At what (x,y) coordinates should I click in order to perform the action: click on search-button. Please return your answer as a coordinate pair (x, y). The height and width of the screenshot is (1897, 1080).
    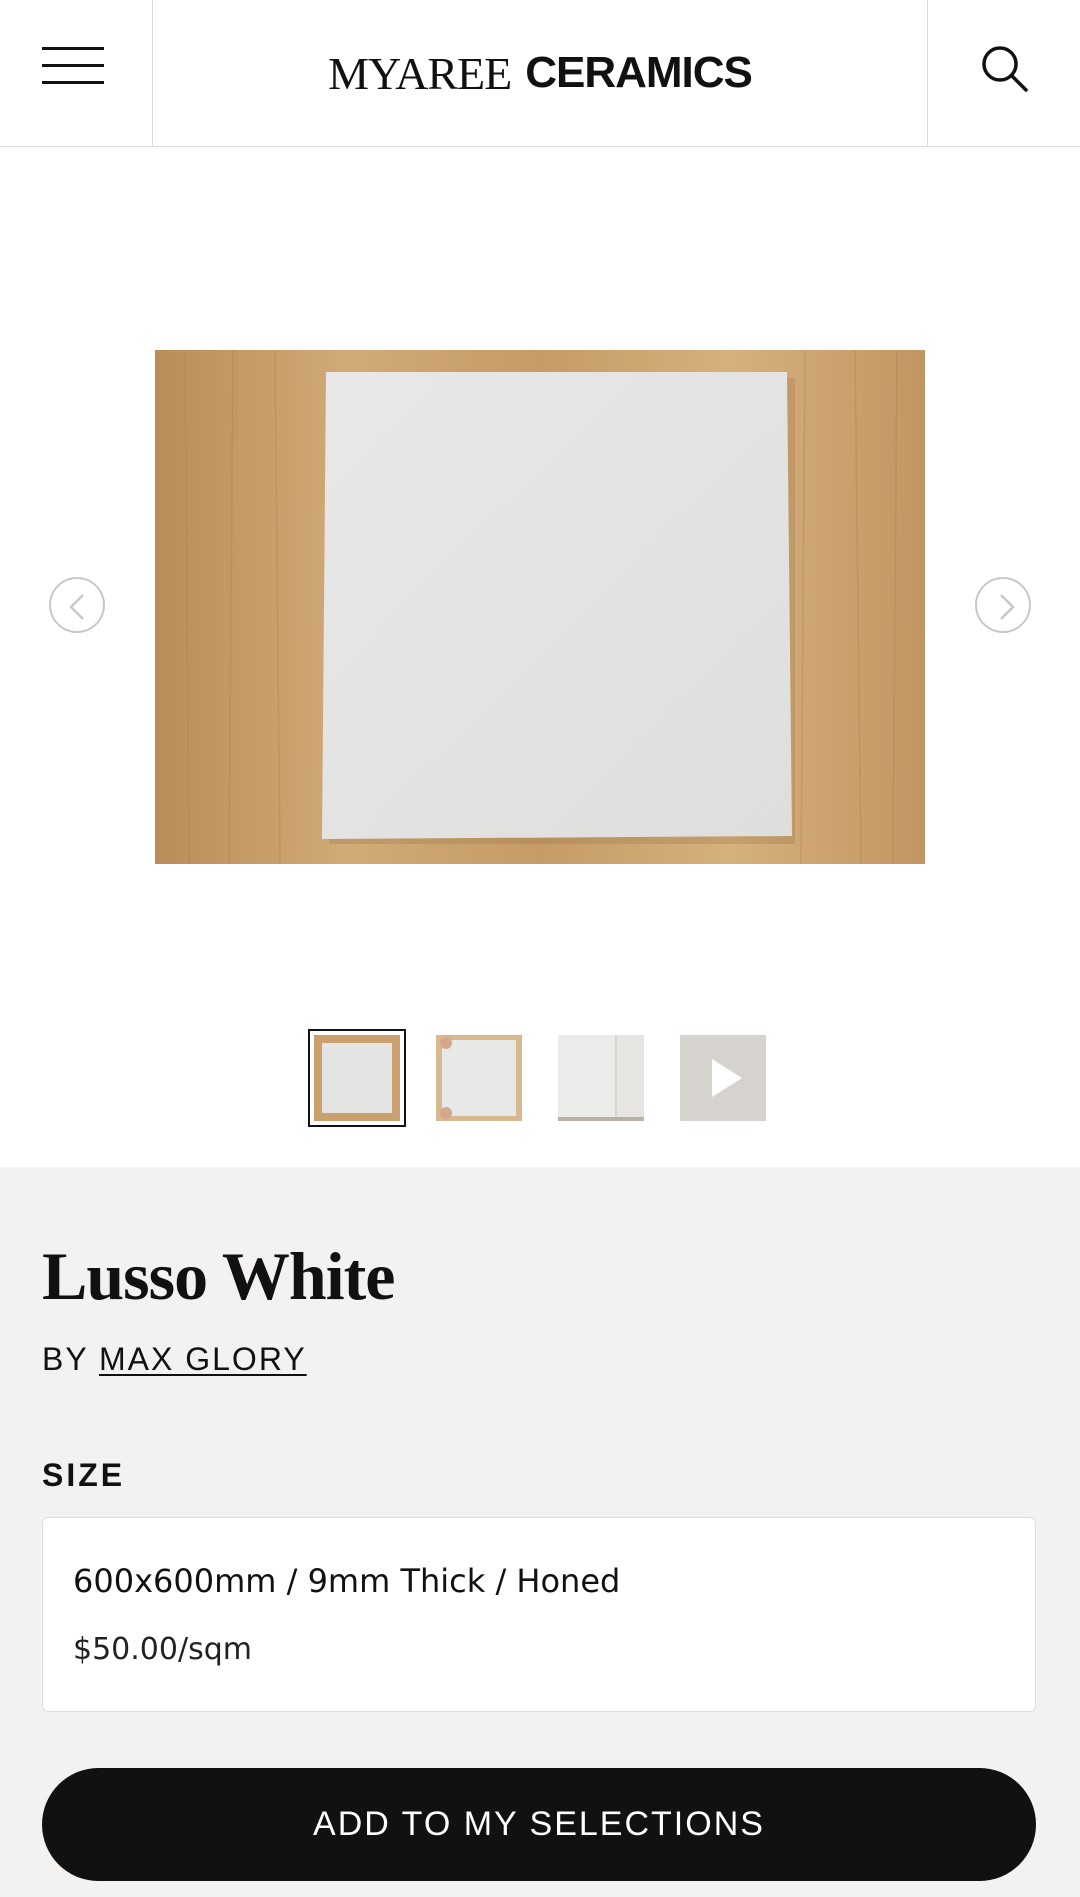
    Looking at the image, I should click on (1003, 73).